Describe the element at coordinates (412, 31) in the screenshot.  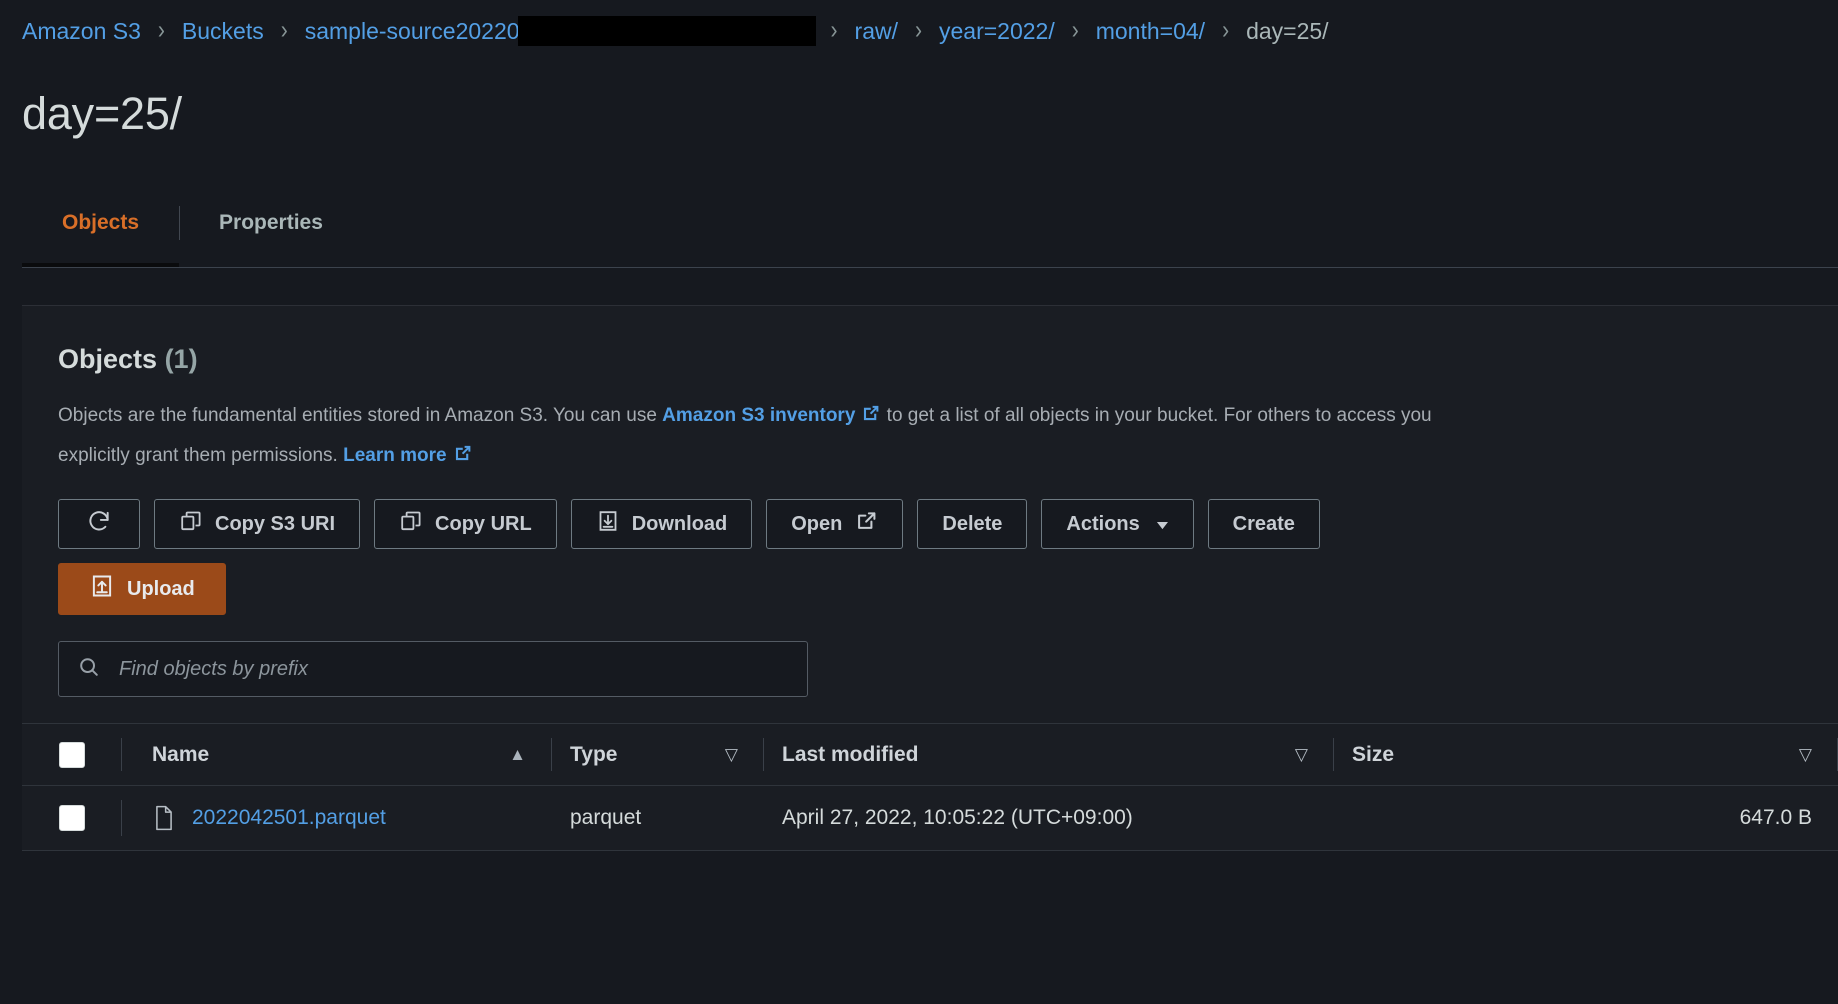
I see `breadcrumb-bucket-name: sample-source20220` at that location.